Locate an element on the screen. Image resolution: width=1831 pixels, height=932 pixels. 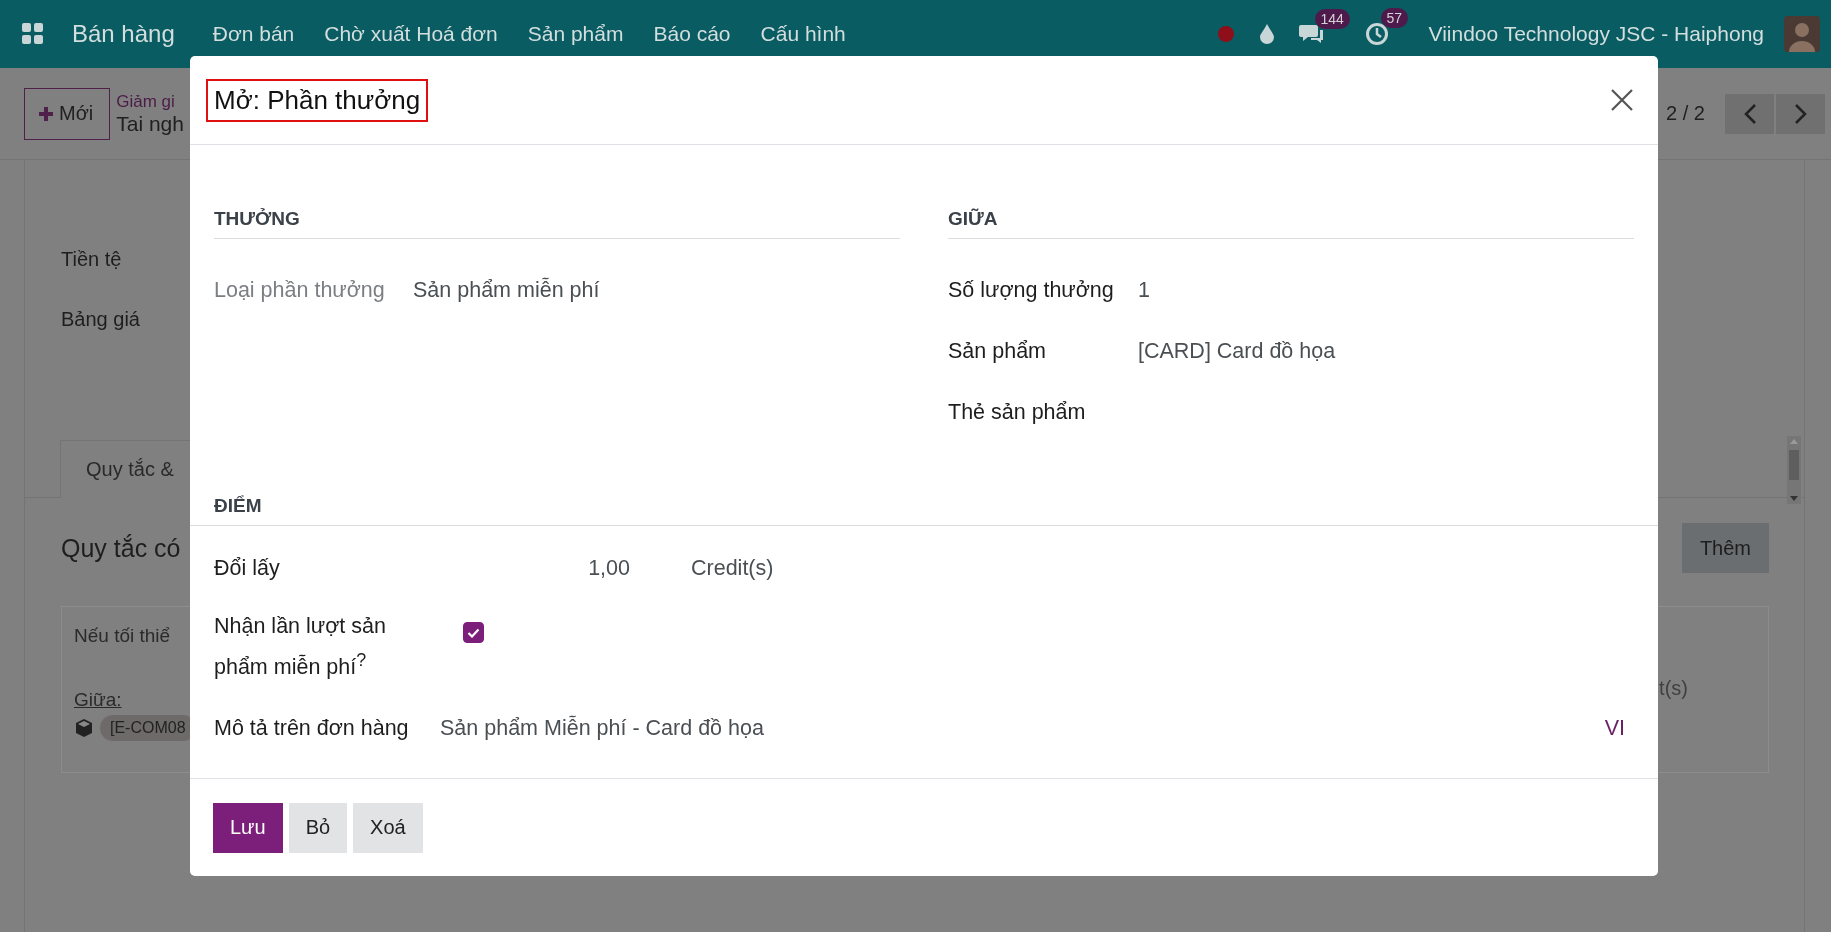
add-button: Thêm is located at coordinates (1725, 548).